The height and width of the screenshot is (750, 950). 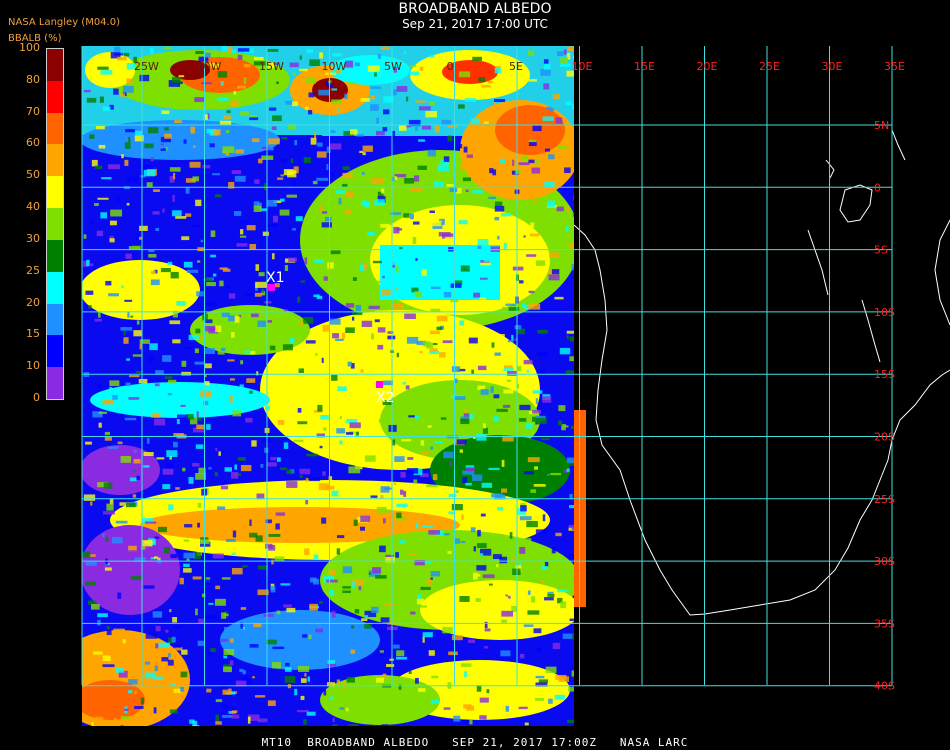 What do you see at coordinates (881, 250) in the screenshot?
I see `latitude-label: 5S` at bounding box center [881, 250].